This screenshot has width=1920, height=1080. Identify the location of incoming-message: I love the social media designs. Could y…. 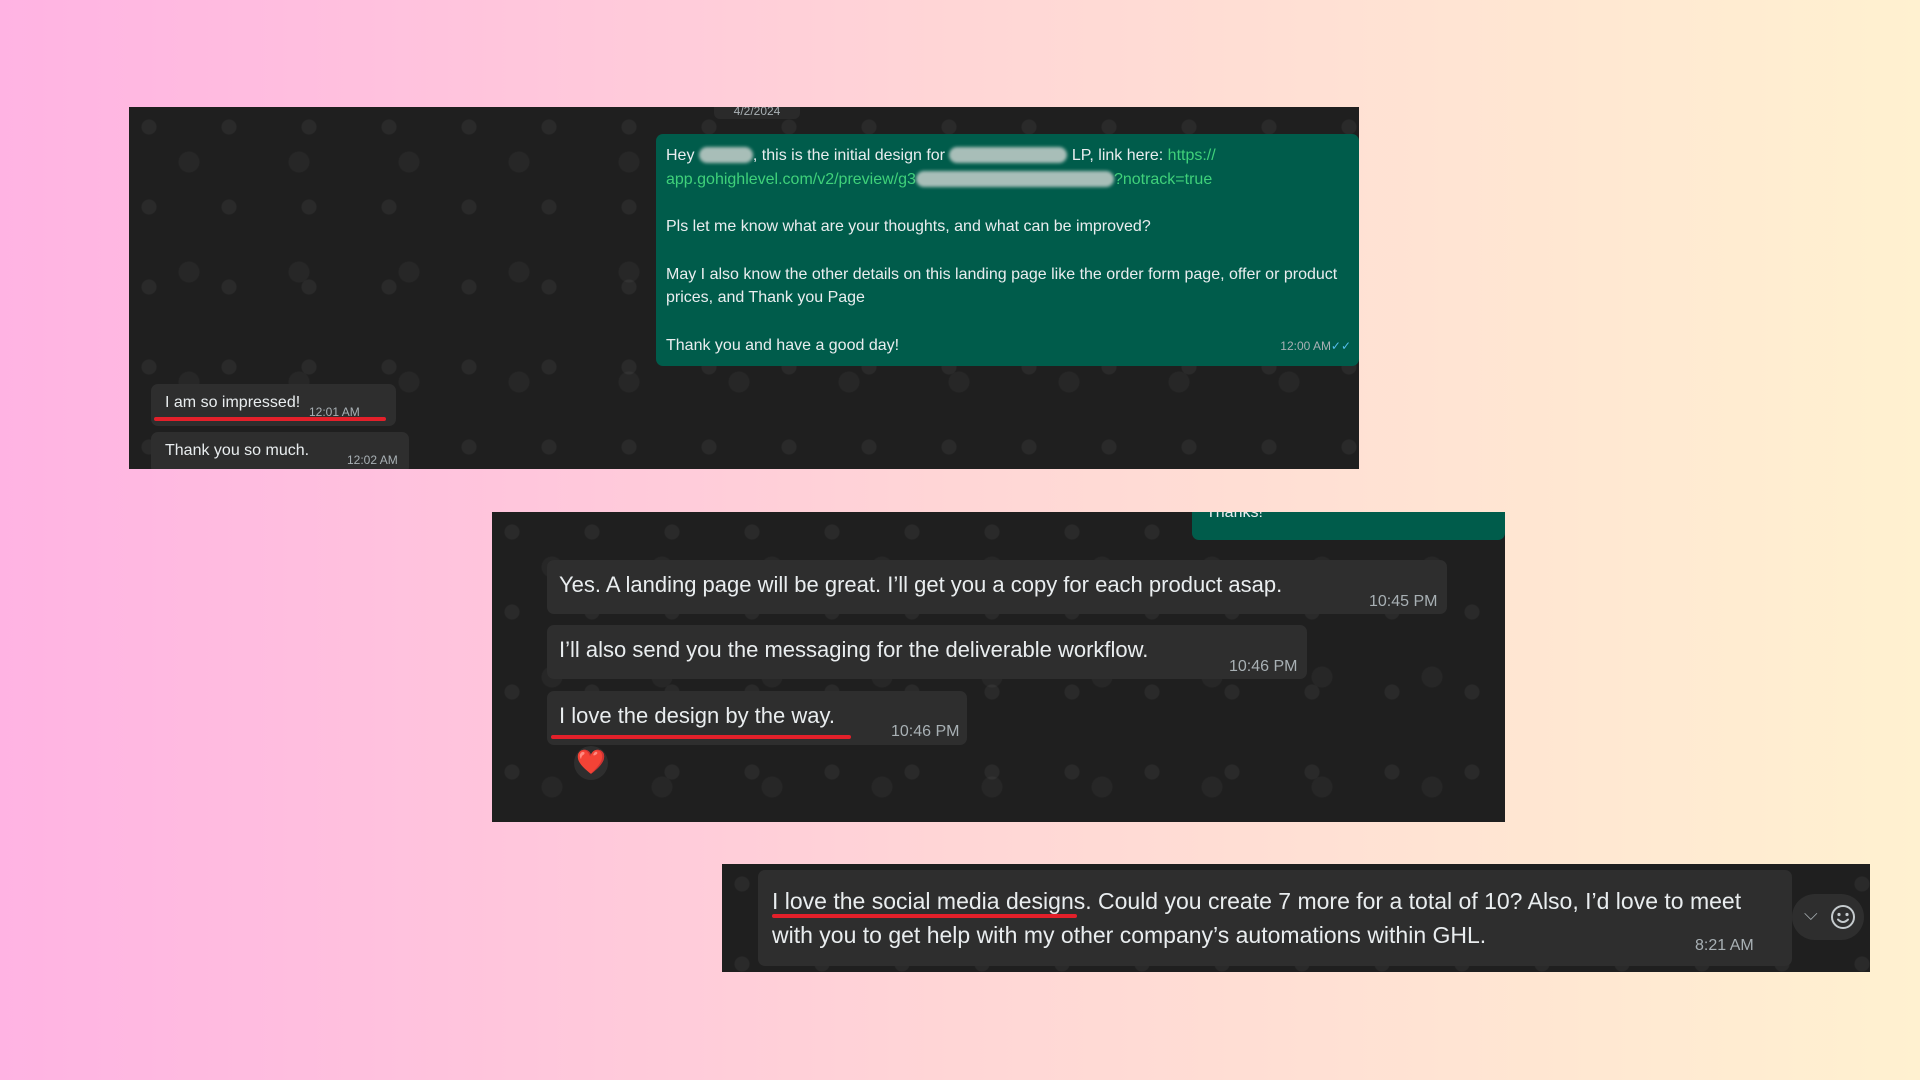
(1275, 918).